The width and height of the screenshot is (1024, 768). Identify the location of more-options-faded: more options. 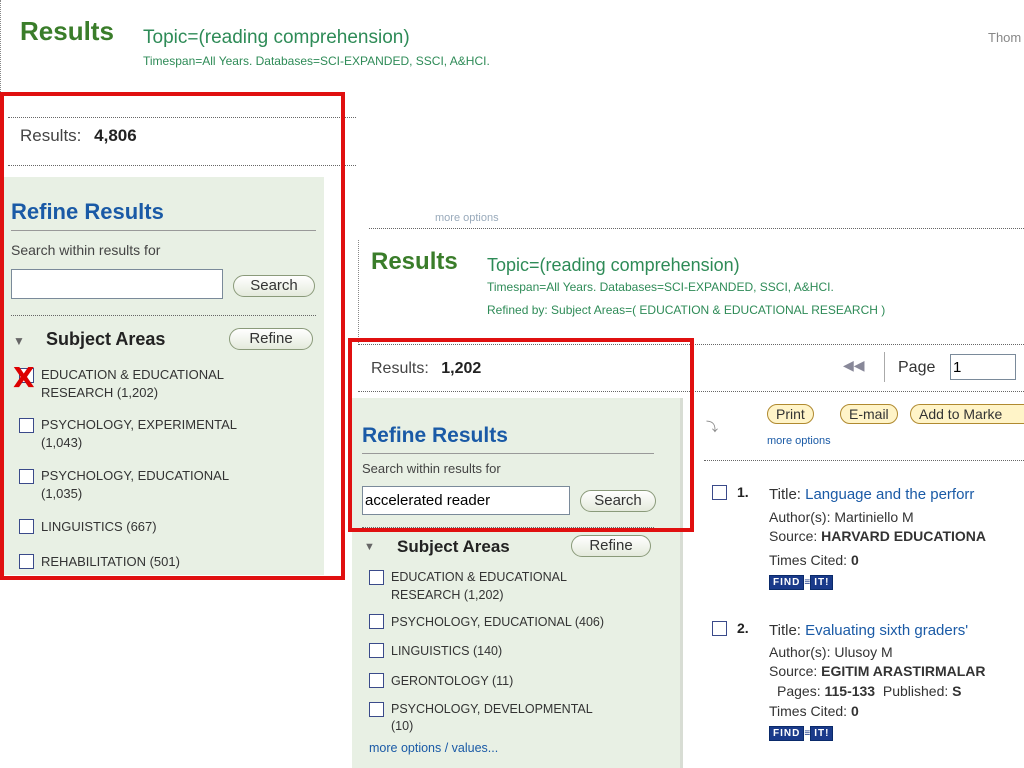
(467, 218).